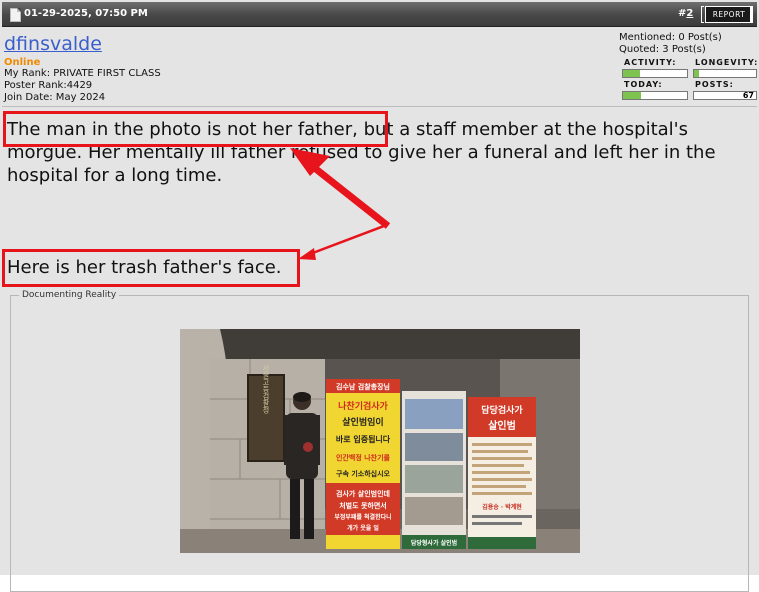 The height and width of the screenshot is (592, 759). I want to click on protest-sign-right: 담당검사가 살인범 김용승 · 박계현, so click(502, 473).